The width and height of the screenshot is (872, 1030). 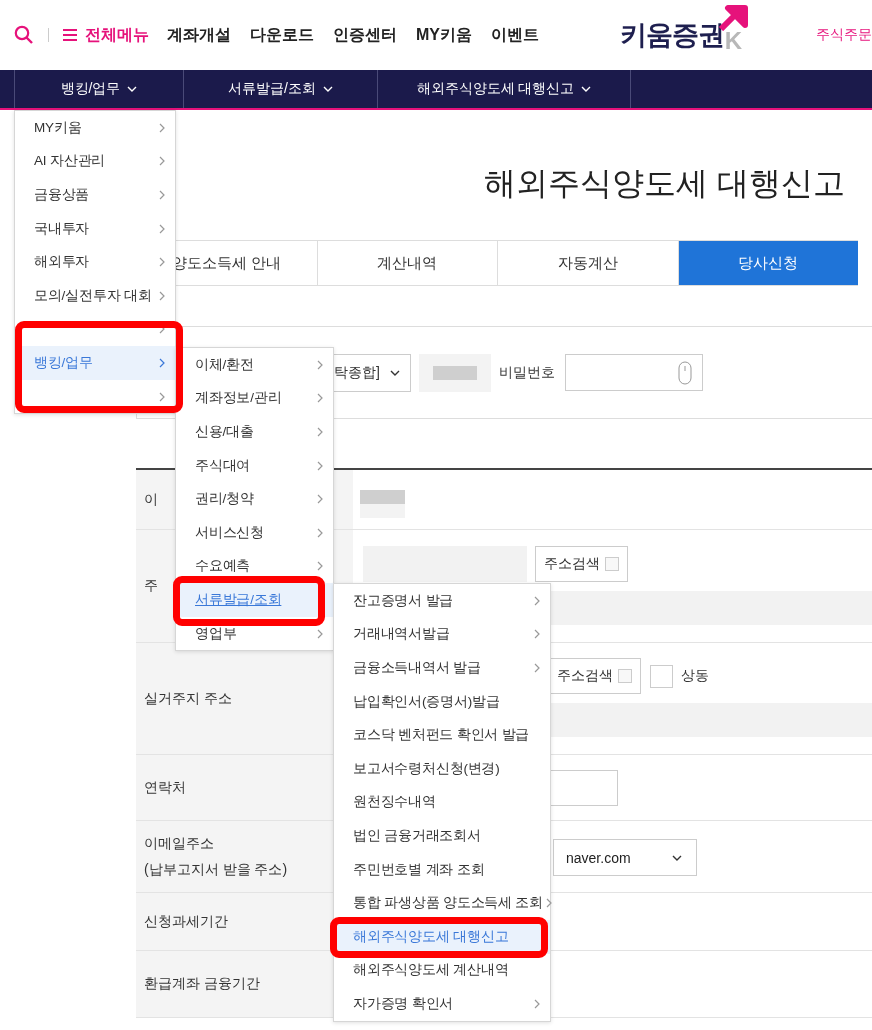 I want to click on menu-item: 자가증명 확인서, so click(x=403, y=1003).